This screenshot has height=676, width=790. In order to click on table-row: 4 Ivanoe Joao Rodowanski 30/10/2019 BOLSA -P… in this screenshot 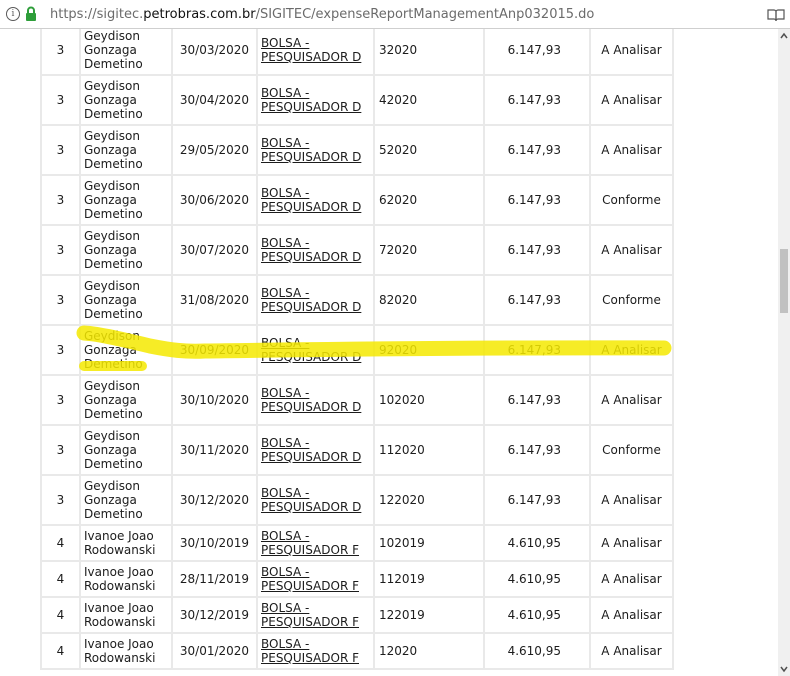, I will do `click(357, 544)`.